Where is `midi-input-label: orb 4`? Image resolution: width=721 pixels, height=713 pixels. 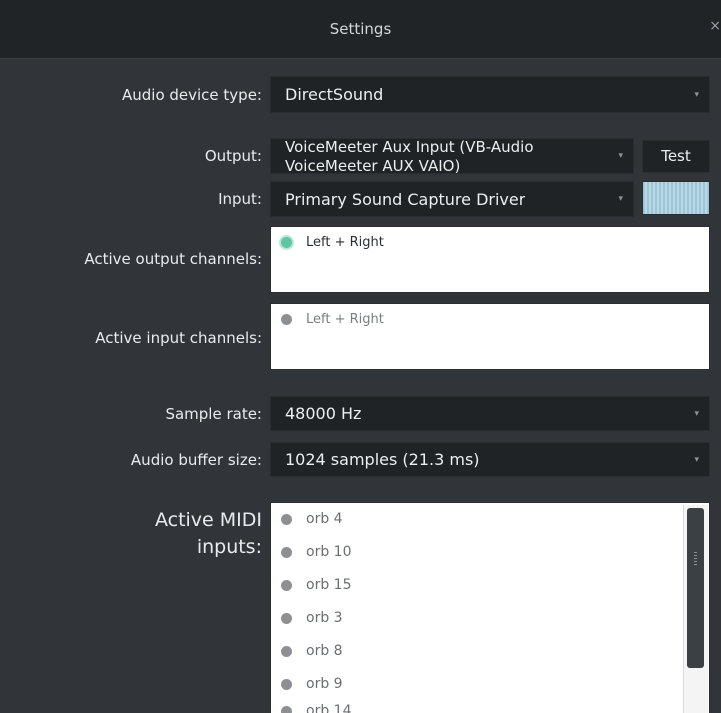 midi-input-label: orb 4 is located at coordinates (324, 519).